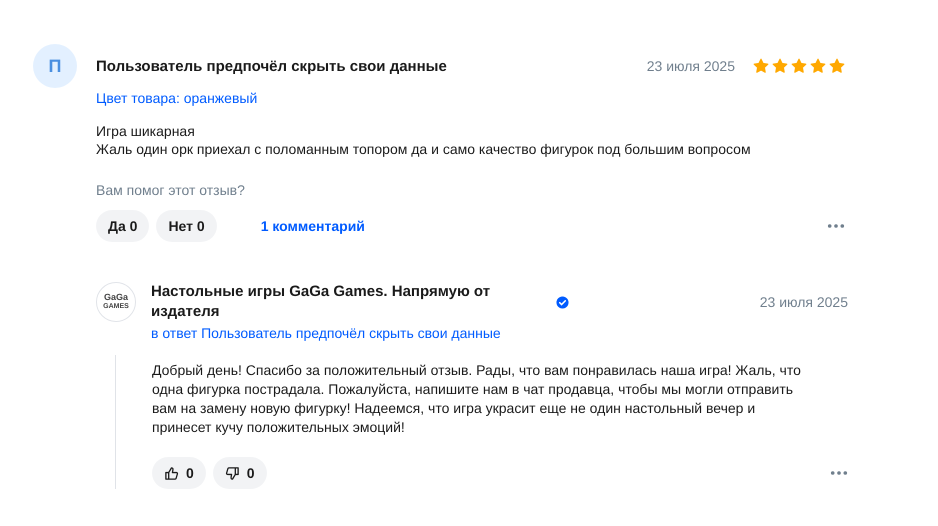 This screenshot has width=938, height=526. Describe the element at coordinates (499, 333) in the screenshot. I see `reply-to-link: в ответ Пользователь предпочёл скрыть свои данные` at that location.